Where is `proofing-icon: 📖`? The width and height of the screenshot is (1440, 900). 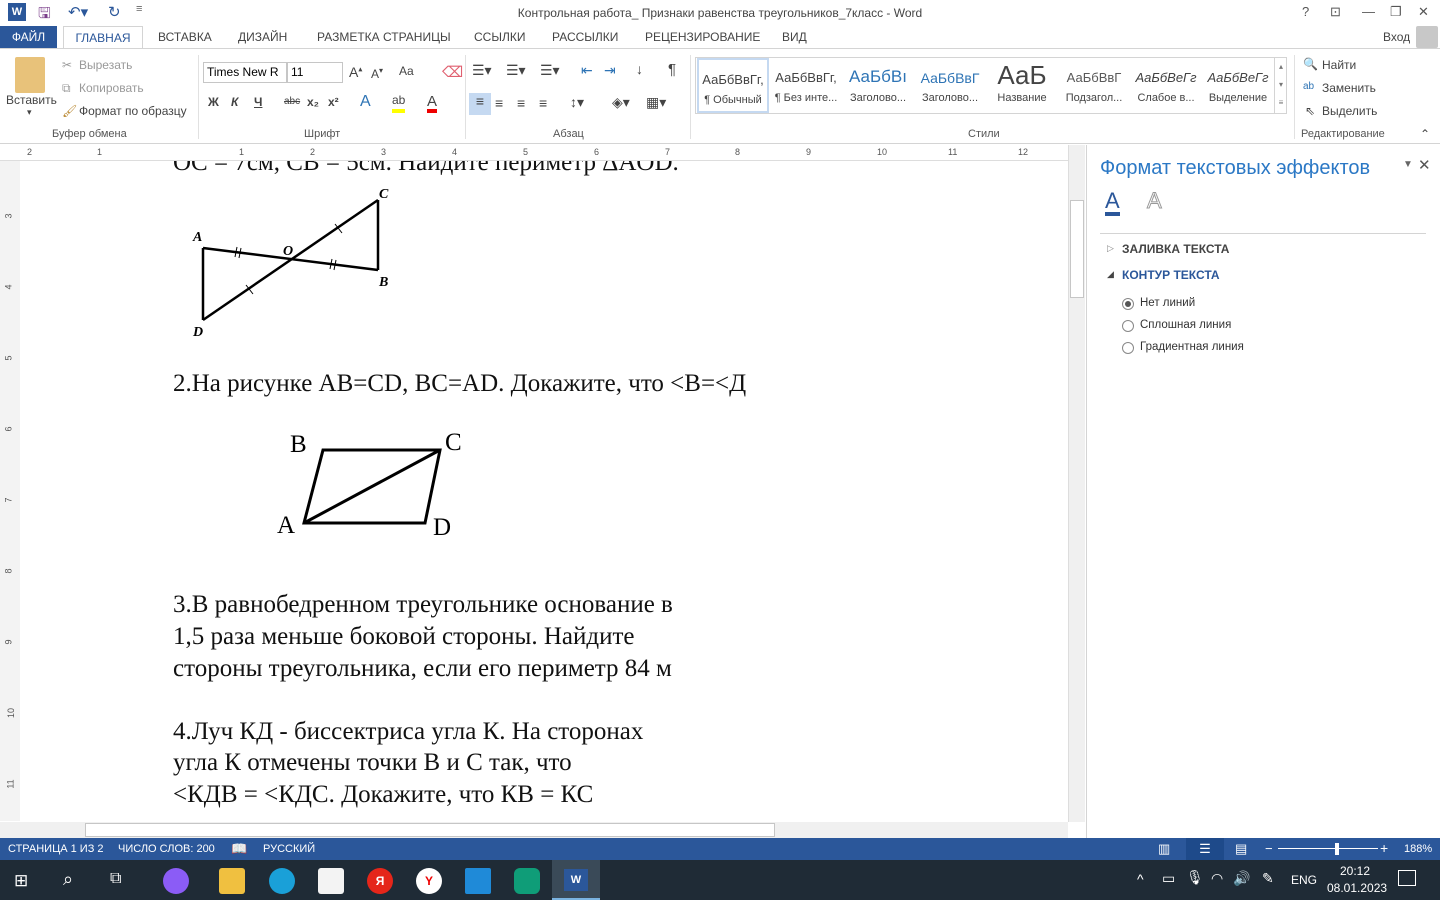 proofing-icon: 📖 is located at coordinates (239, 849).